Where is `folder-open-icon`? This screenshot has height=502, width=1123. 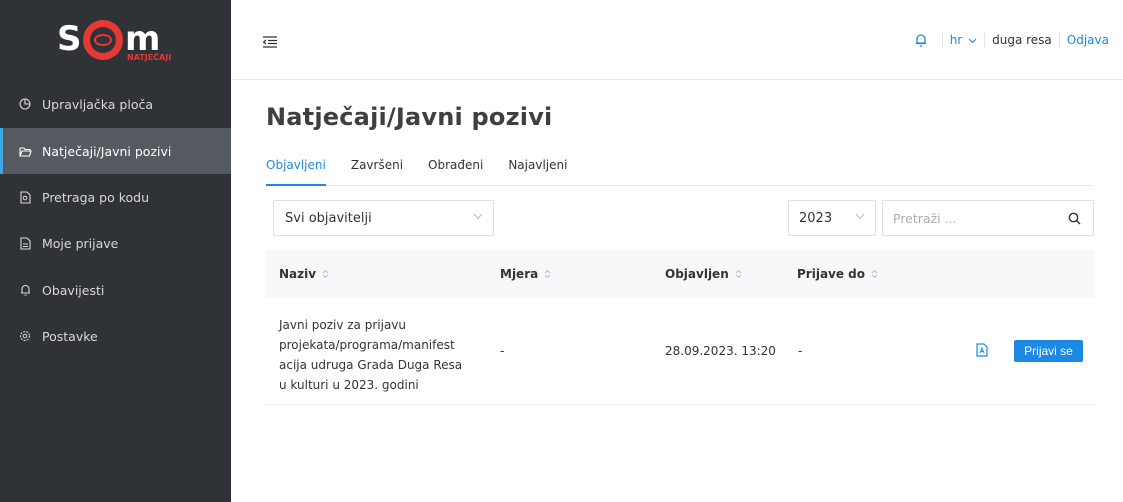
folder-open-icon is located at coordinates (25, 151).